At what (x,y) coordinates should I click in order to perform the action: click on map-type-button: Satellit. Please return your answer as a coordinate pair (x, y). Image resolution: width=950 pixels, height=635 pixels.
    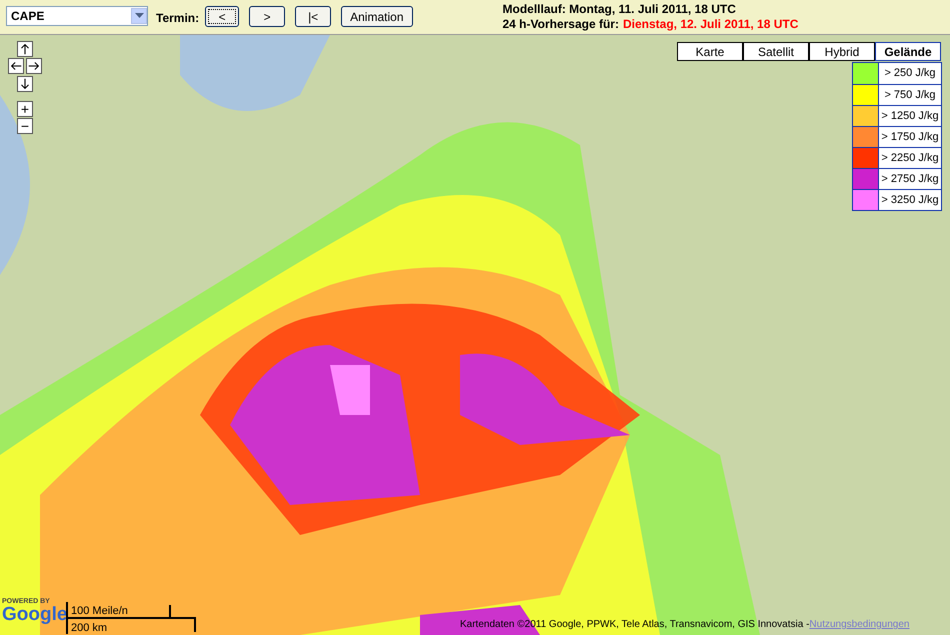
    Looking at the image, I should click on (776, 51).